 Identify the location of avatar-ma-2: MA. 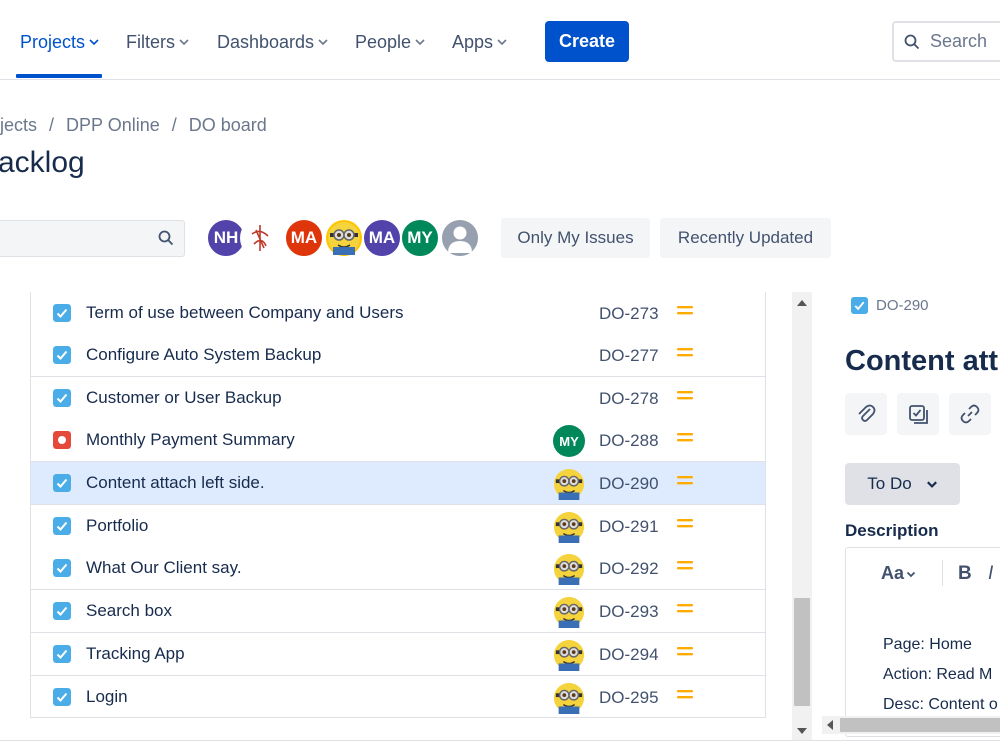
(382, 238).